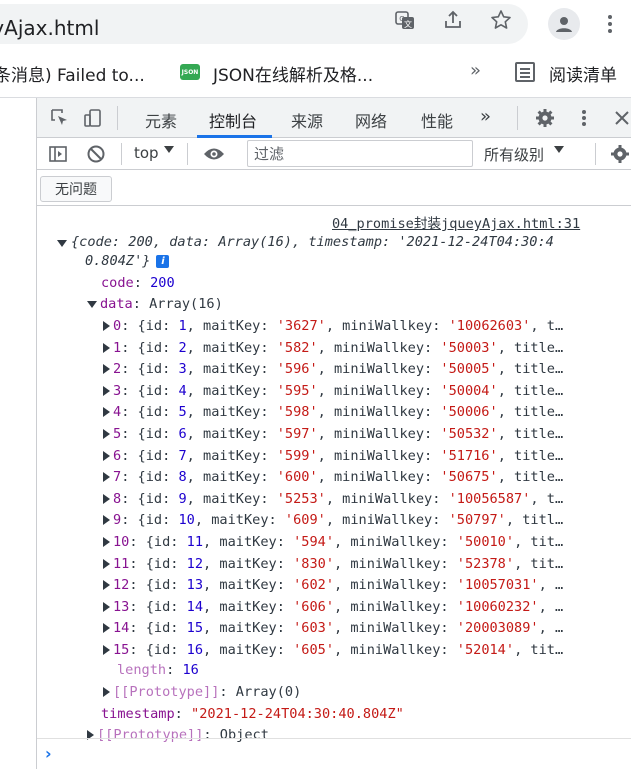  I want to click on tab-console: 控制台, so click(233, 120).